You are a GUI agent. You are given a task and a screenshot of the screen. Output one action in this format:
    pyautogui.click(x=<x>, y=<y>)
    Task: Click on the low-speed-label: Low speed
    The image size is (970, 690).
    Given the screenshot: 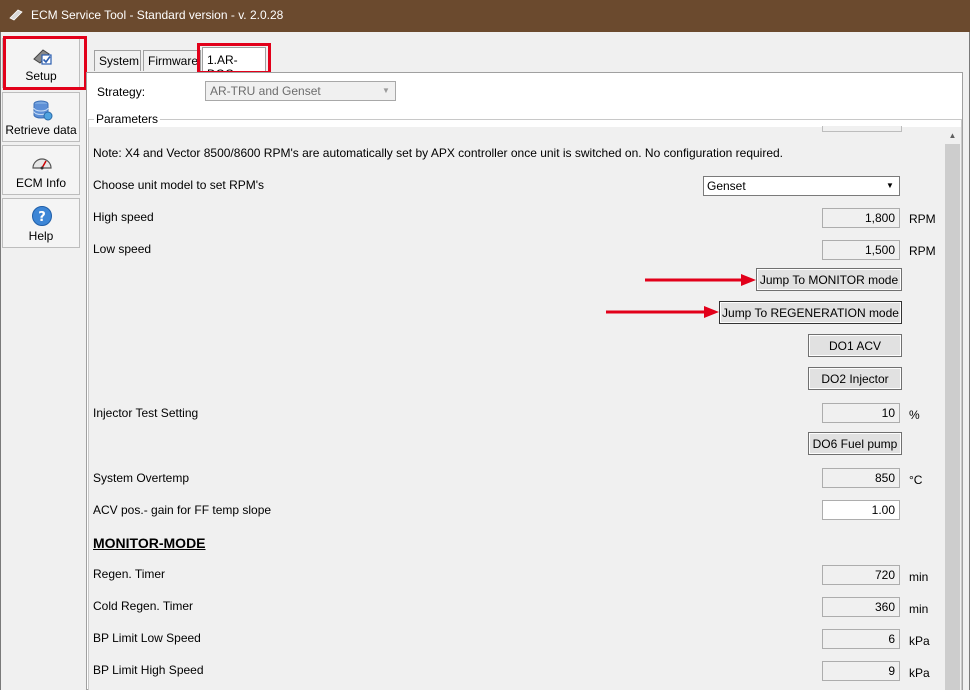 What is the action you would take?
    pyautogui.click(x=122, y=249)
    